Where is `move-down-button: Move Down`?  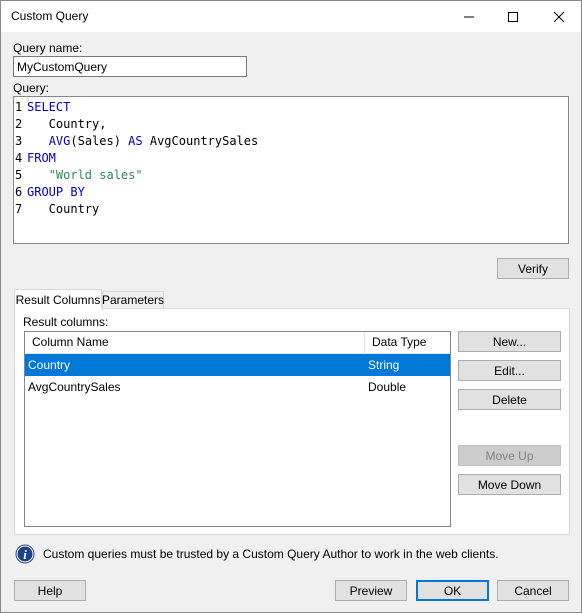 move-down-button: Move Down is located at coordinates (509, 484).